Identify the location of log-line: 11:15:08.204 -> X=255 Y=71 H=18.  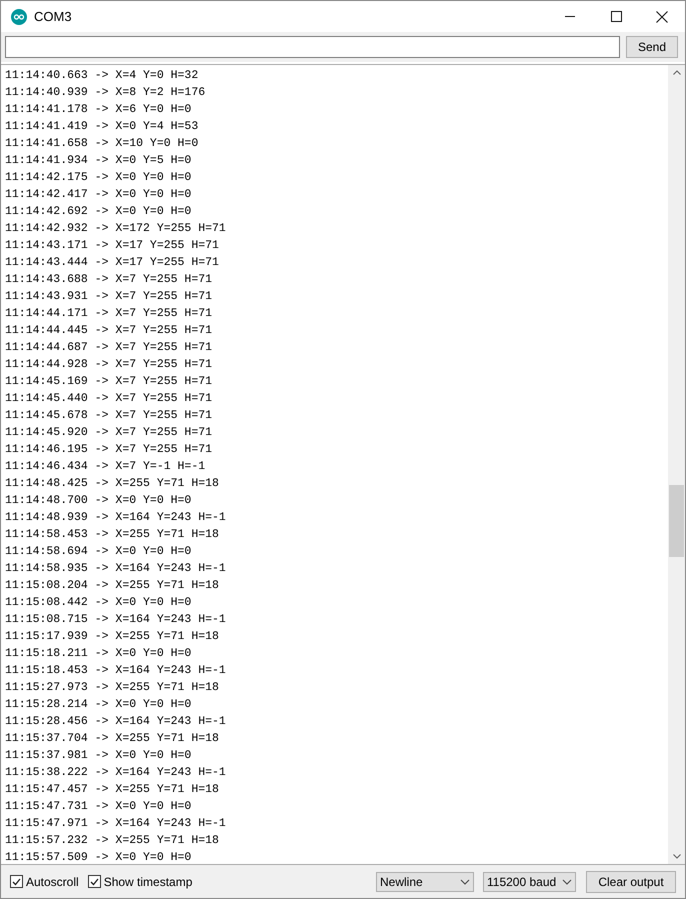
(112, 586).